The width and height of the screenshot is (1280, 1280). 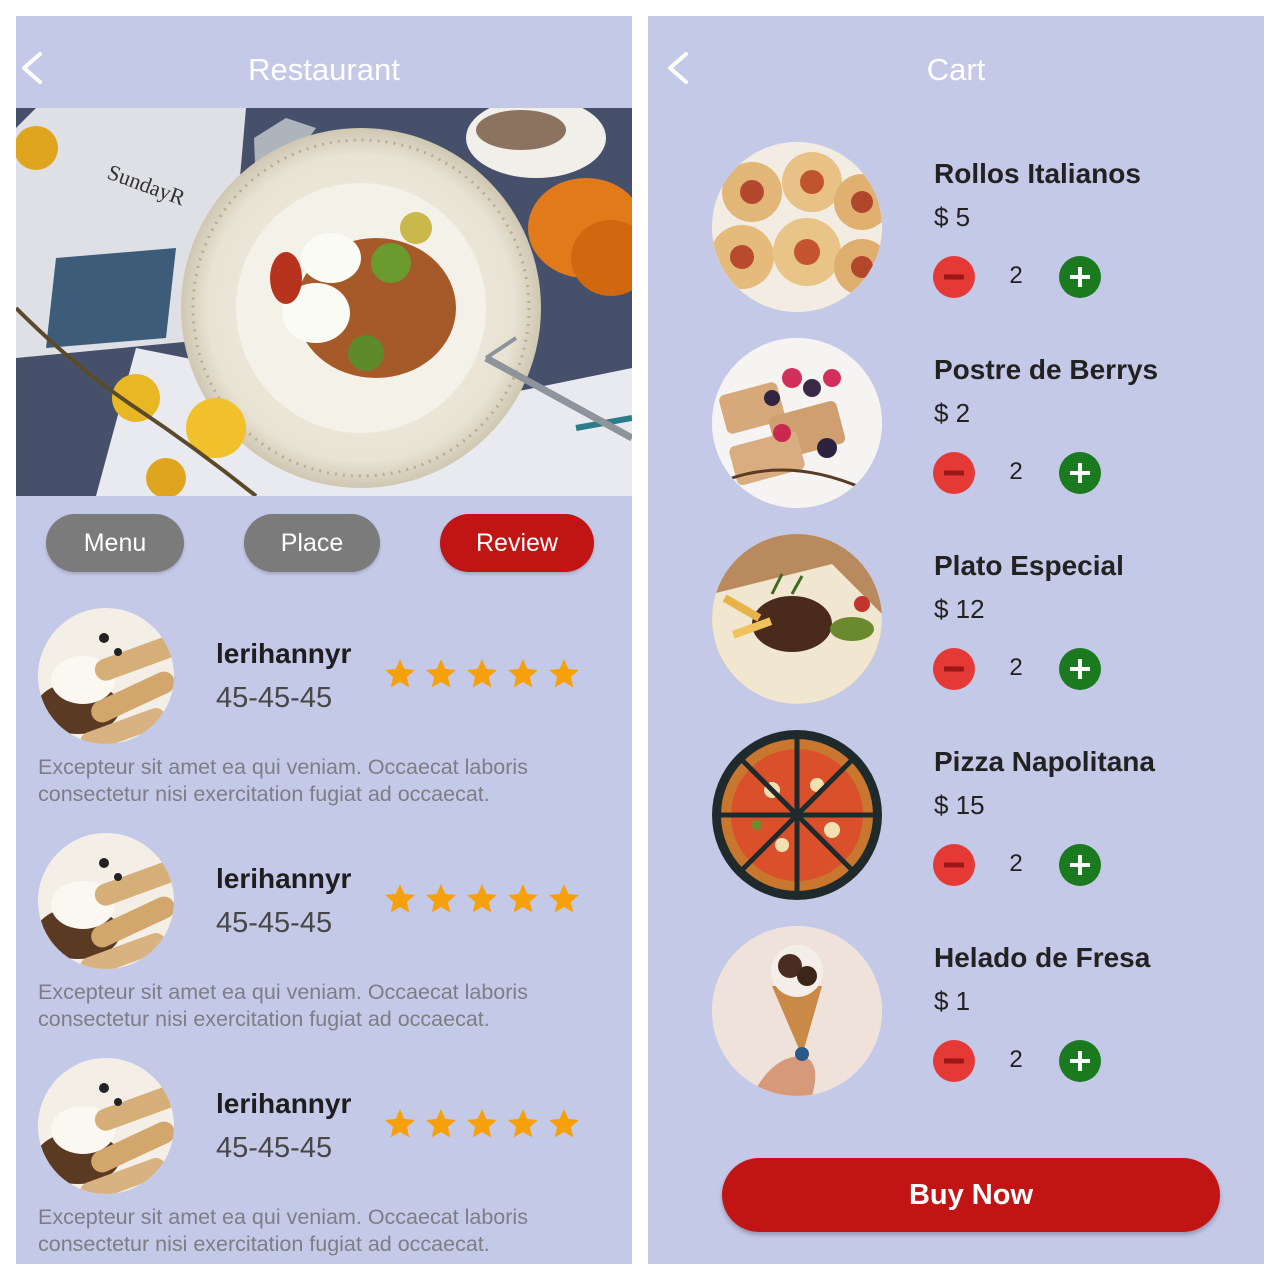 I want to click on cart-item: Rollos Italianos $ 5 2, so click(x=956, y=232).